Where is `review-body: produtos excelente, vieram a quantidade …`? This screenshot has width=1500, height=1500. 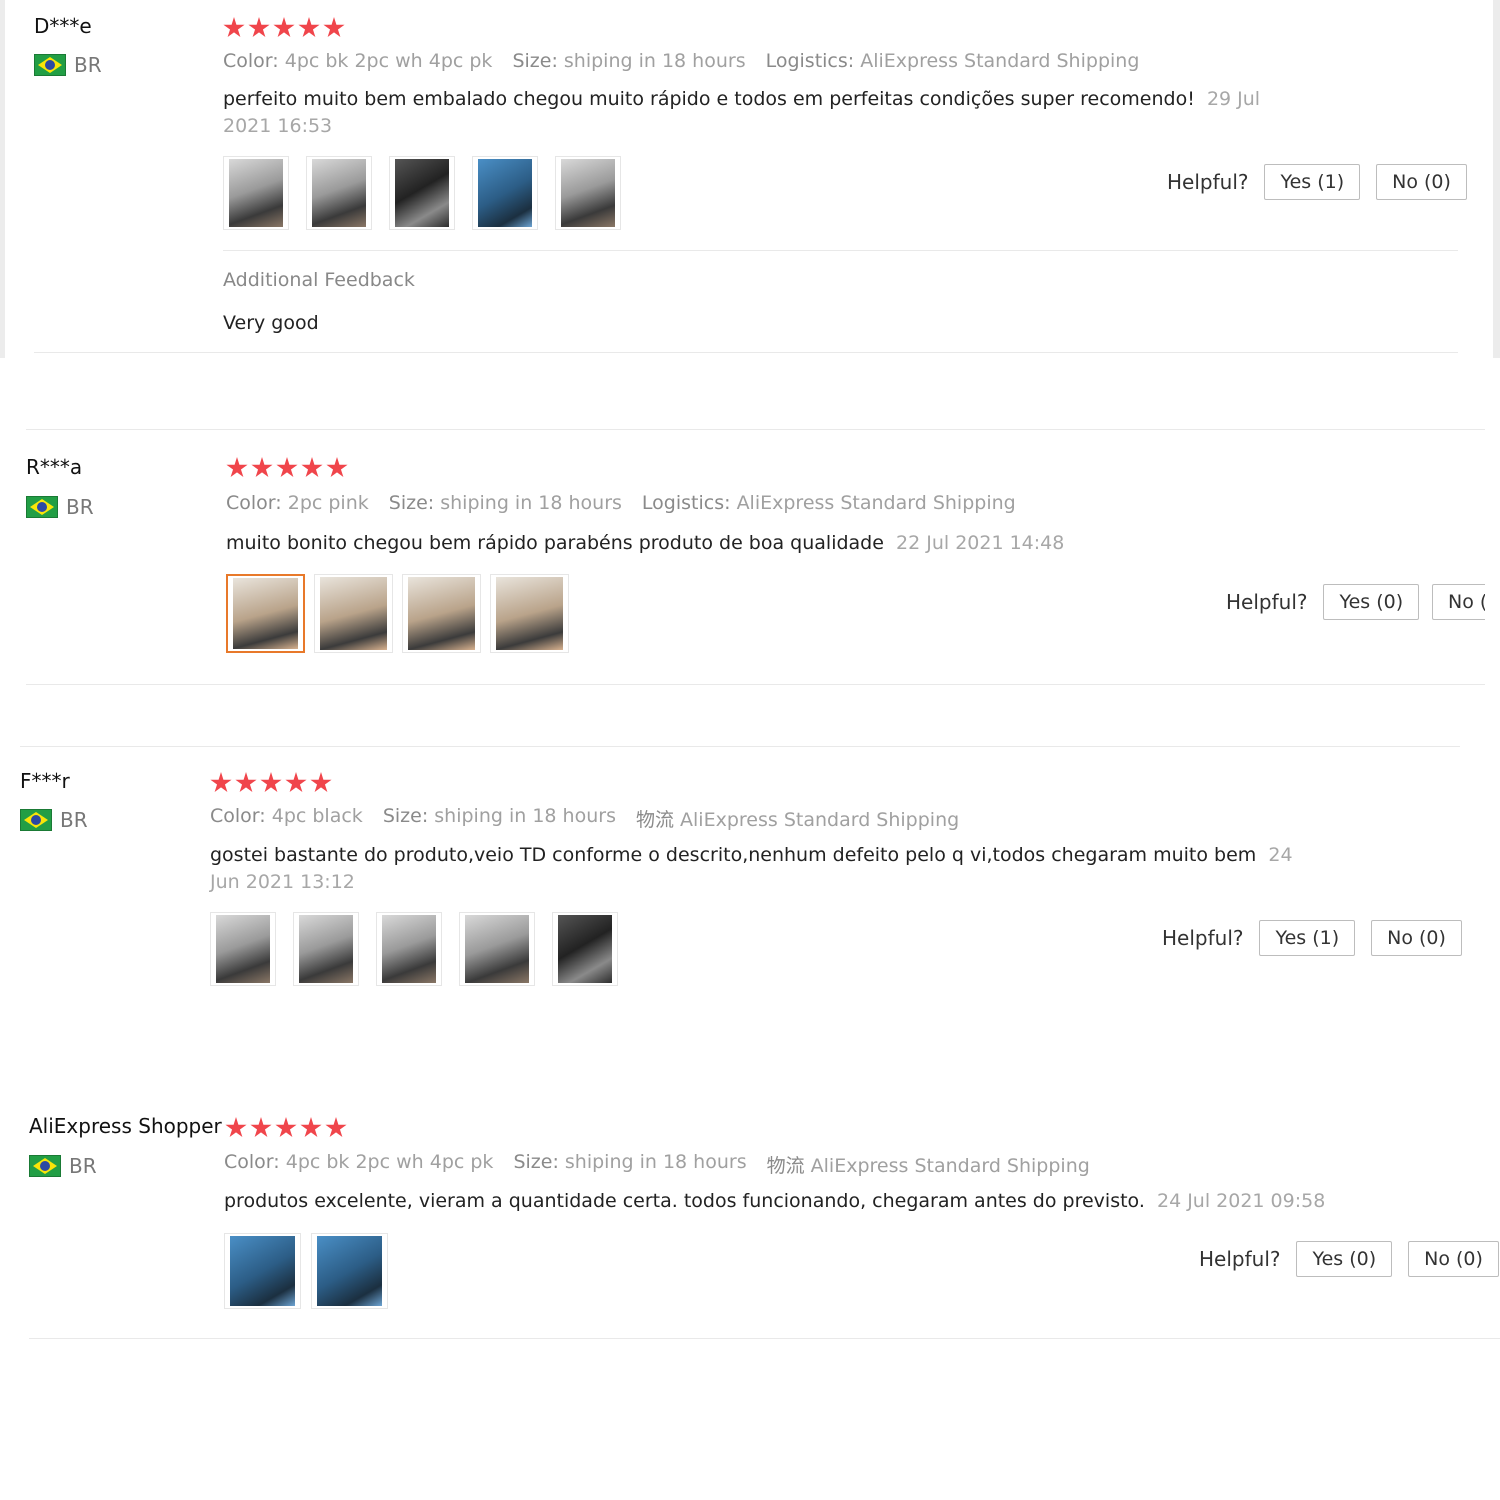 review-body: produtos excelente, vieram a quantidade … is located at coordinates (684, 1201).